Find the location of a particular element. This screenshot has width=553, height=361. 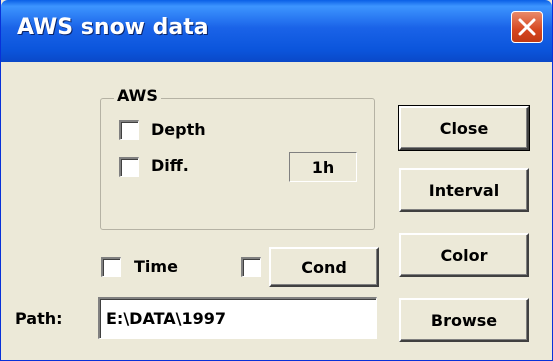

interval-value: 1h is located at coordinates (323, 167).